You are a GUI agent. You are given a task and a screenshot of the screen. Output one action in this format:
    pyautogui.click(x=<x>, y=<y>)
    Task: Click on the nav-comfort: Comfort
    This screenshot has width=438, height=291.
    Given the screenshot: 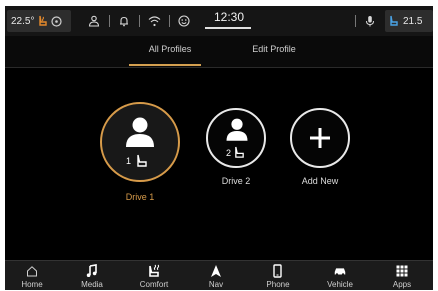 What is the action you would take?
    pyautogui.click(x=154, y=275)
    